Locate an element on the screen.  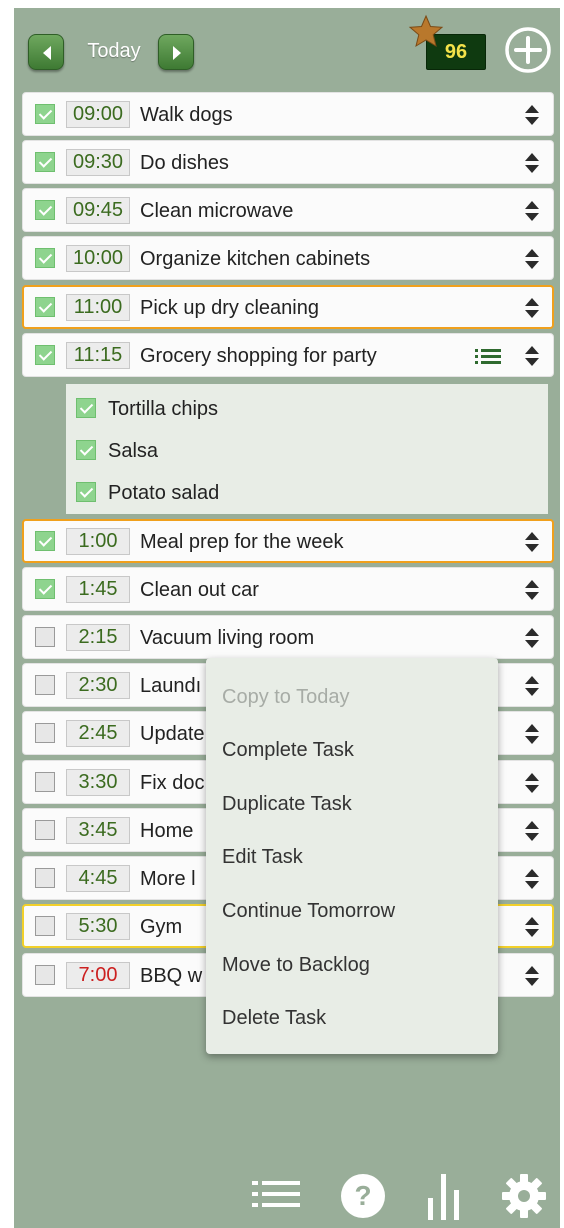
task-time: 2:45 is located at coordinates (98, 733).